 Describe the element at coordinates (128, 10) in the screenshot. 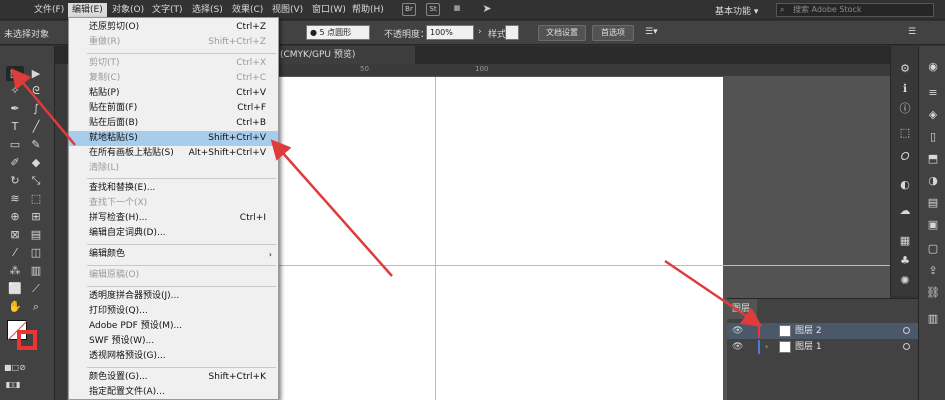

I see `menu-object: 对象(O)` at that location.